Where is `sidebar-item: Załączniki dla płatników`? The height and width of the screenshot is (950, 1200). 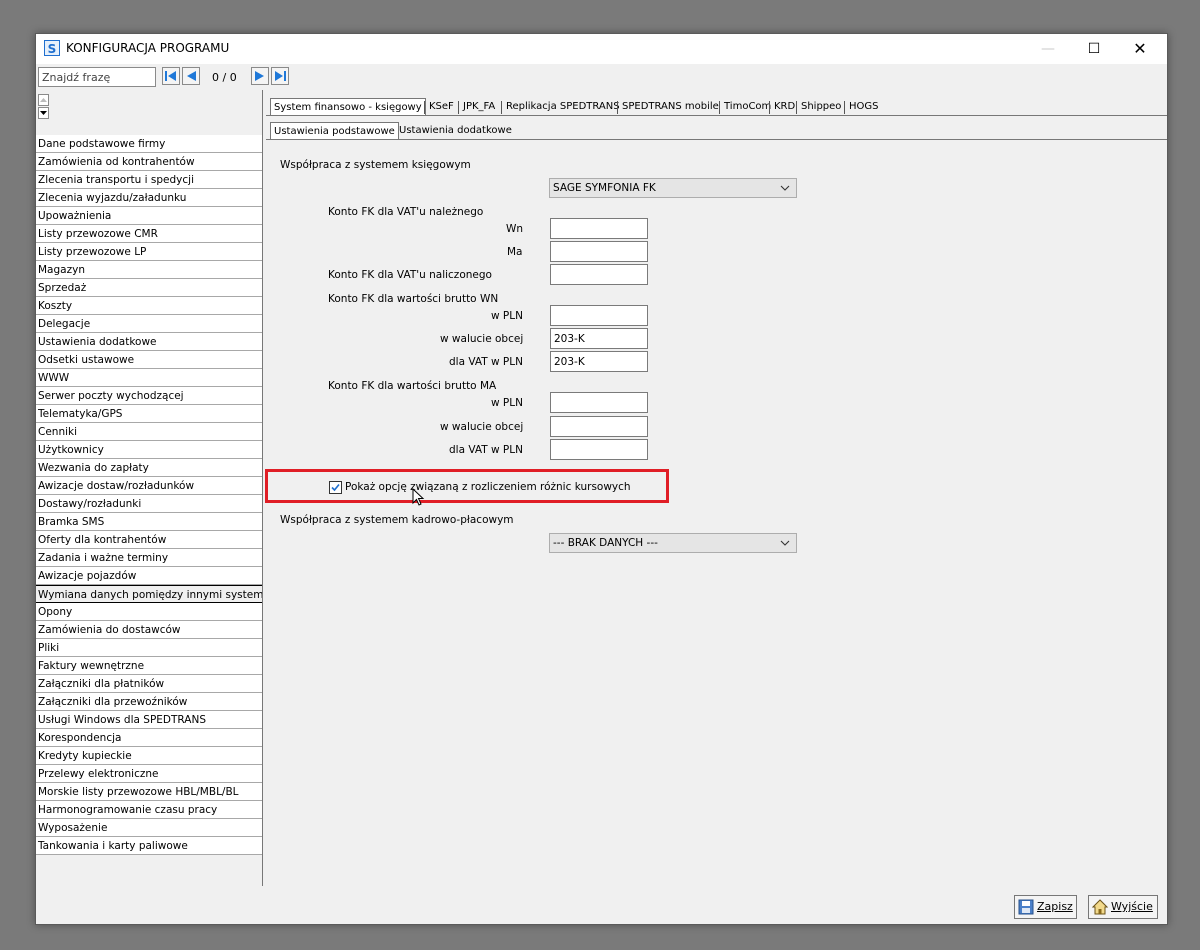 sidebar-item: Załączniki dla płatników is located at coordinates (149, 684).